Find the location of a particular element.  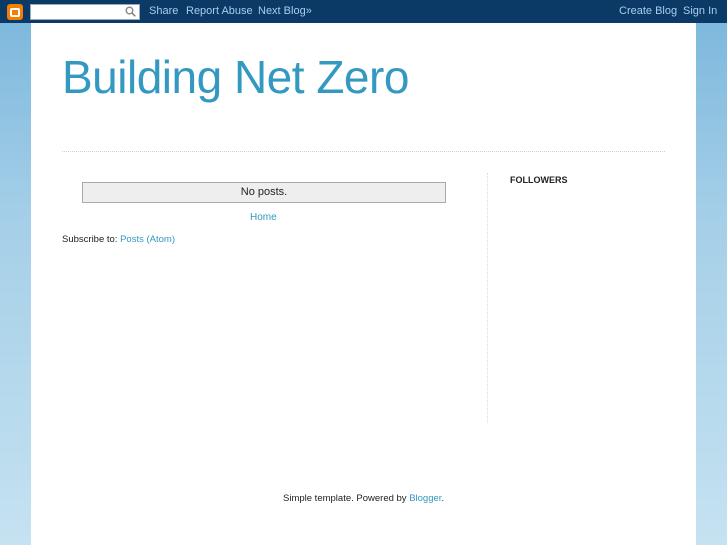

followers-heading: FOLLOWERS is located at coordinates (539, 180).